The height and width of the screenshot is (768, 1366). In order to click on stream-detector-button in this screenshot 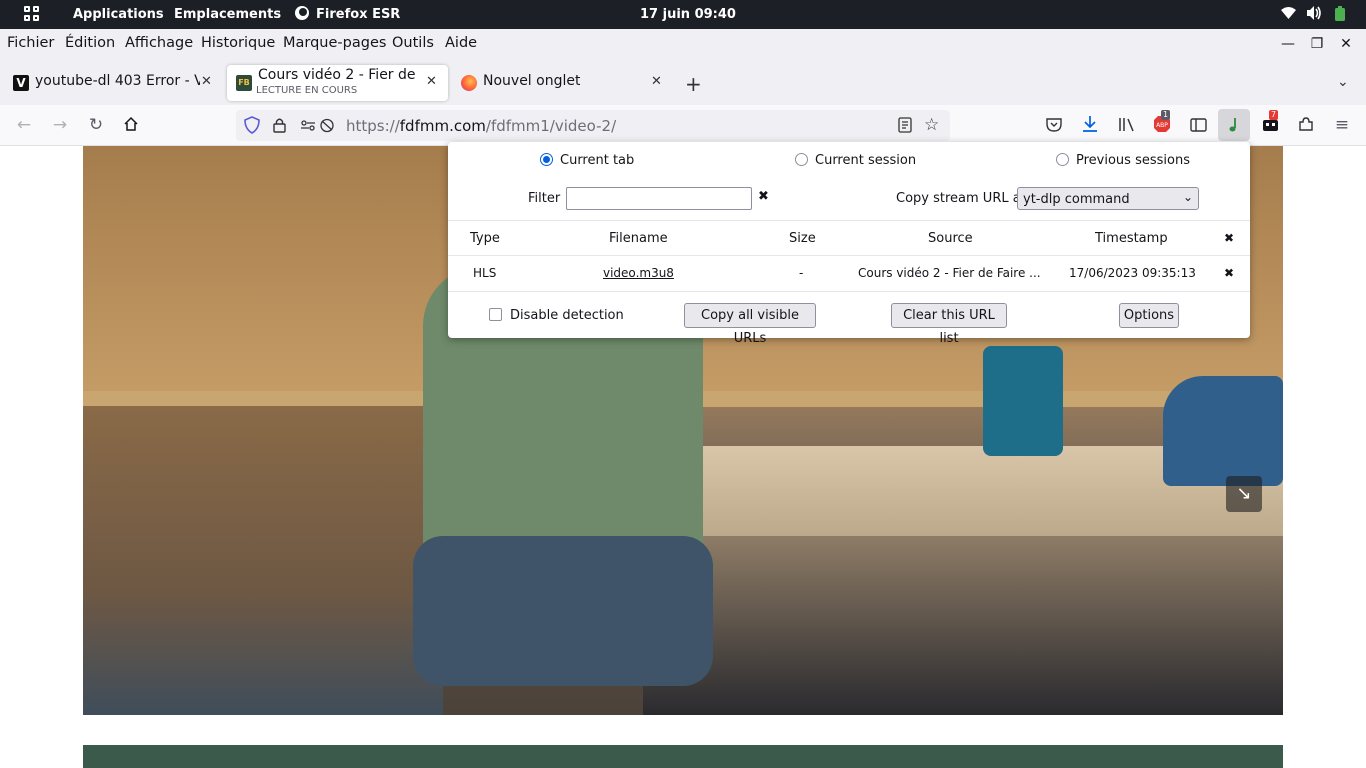, I will do `click(1234, 125)`.